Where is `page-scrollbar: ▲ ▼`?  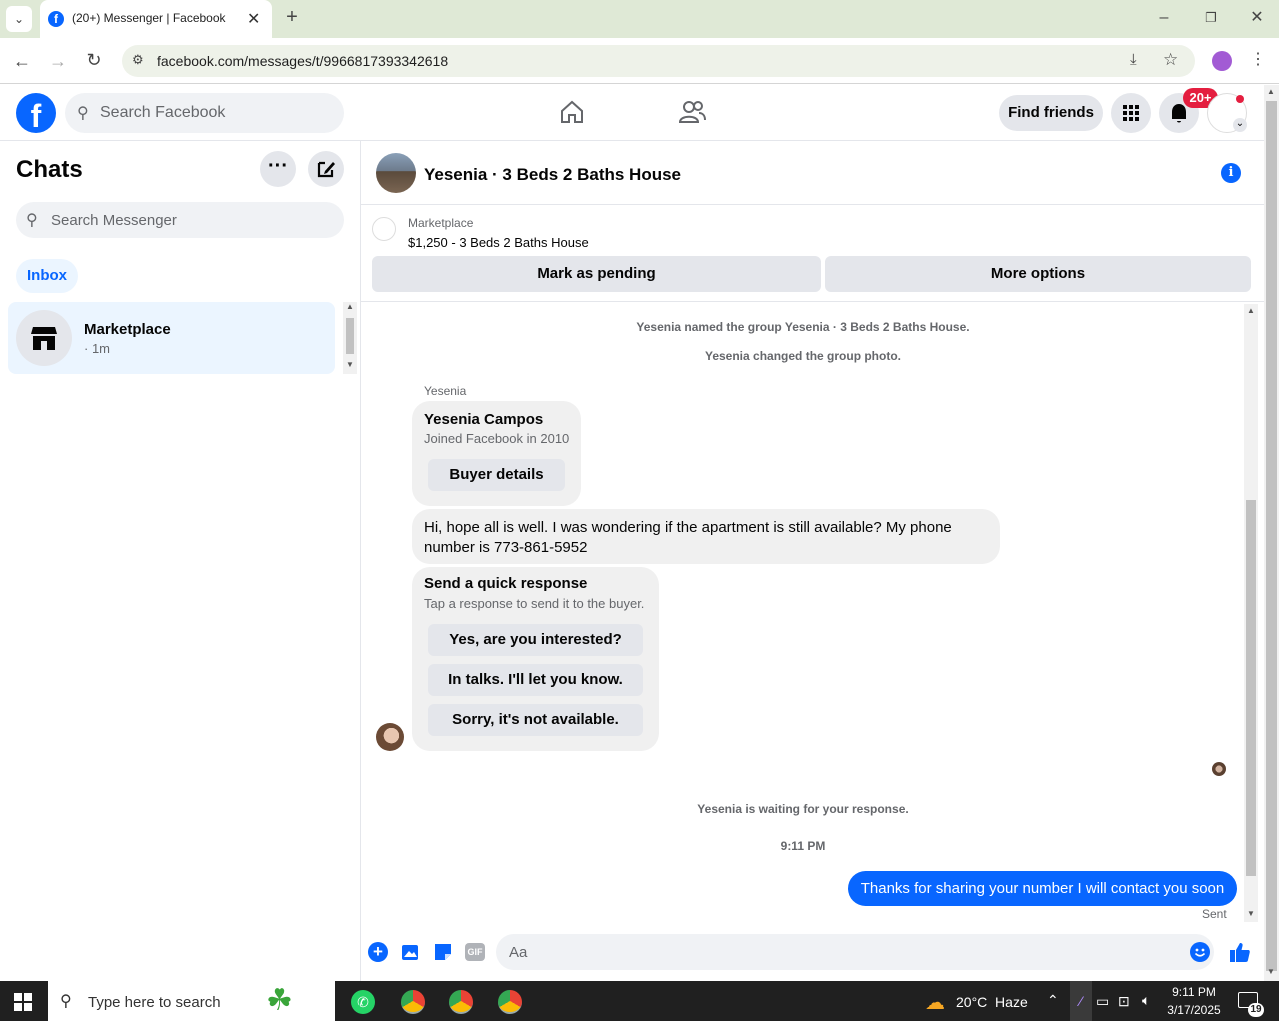 page-scrollbar: ▲ ▼ is located at coordinates (1271, 533).